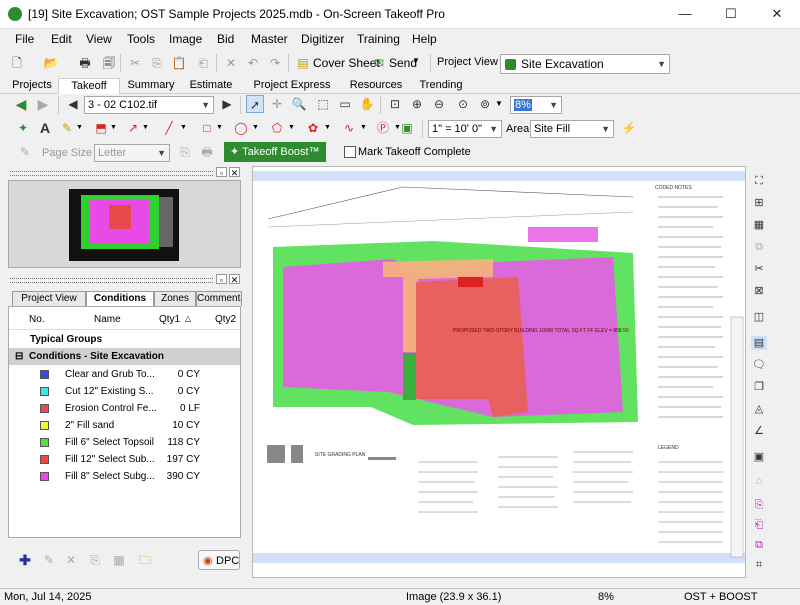 Image resolution: width=800 pixels, height=605 pixels. I want to click on undo-icon: ↶, so click(253, 63).